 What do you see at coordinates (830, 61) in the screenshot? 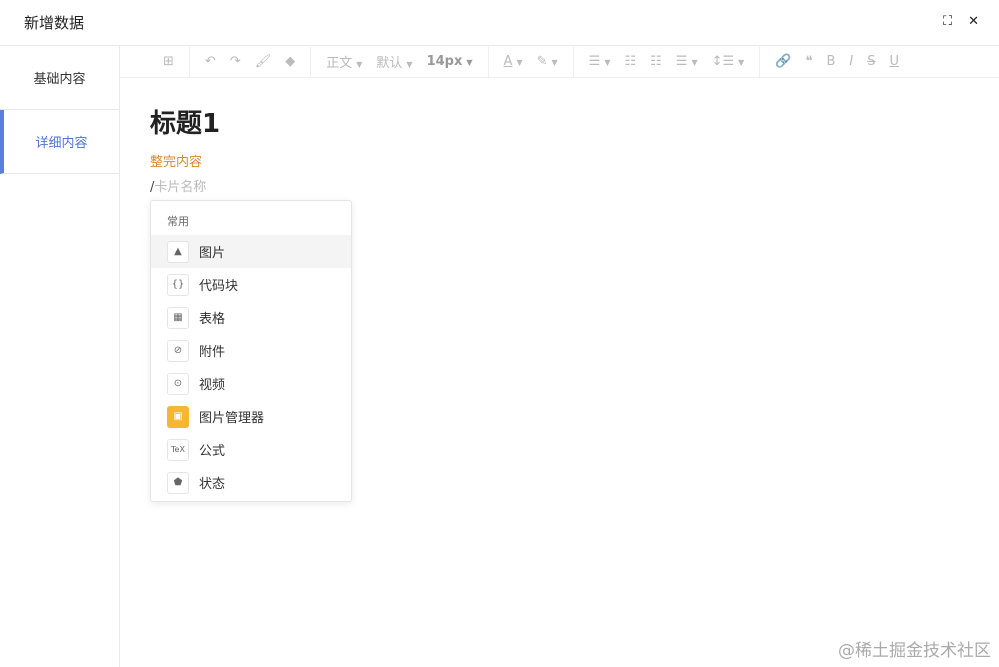
I see `bold-icon: B` at bounding box center [830, 61].